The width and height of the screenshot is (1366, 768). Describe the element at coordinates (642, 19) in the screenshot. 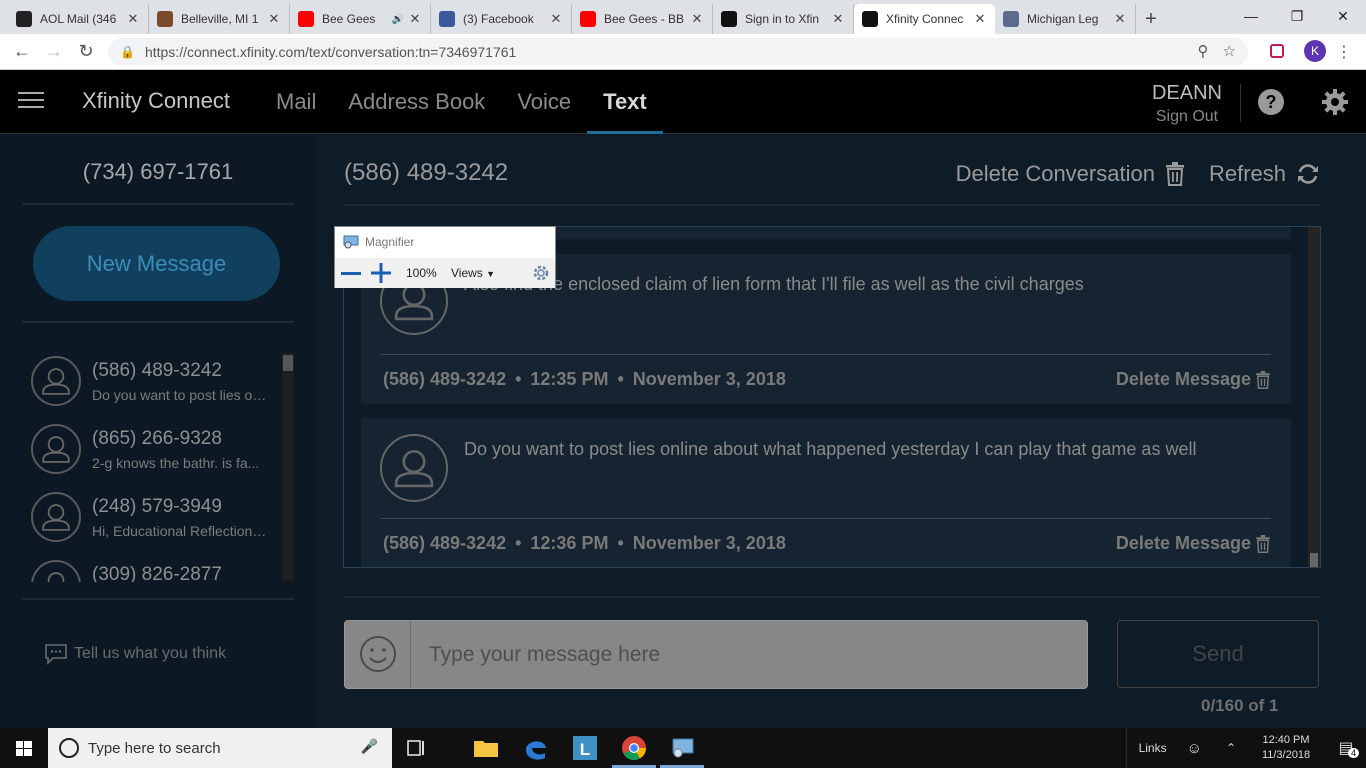

I see `browser-tab: Bee Gees - BB ✕` at that location.